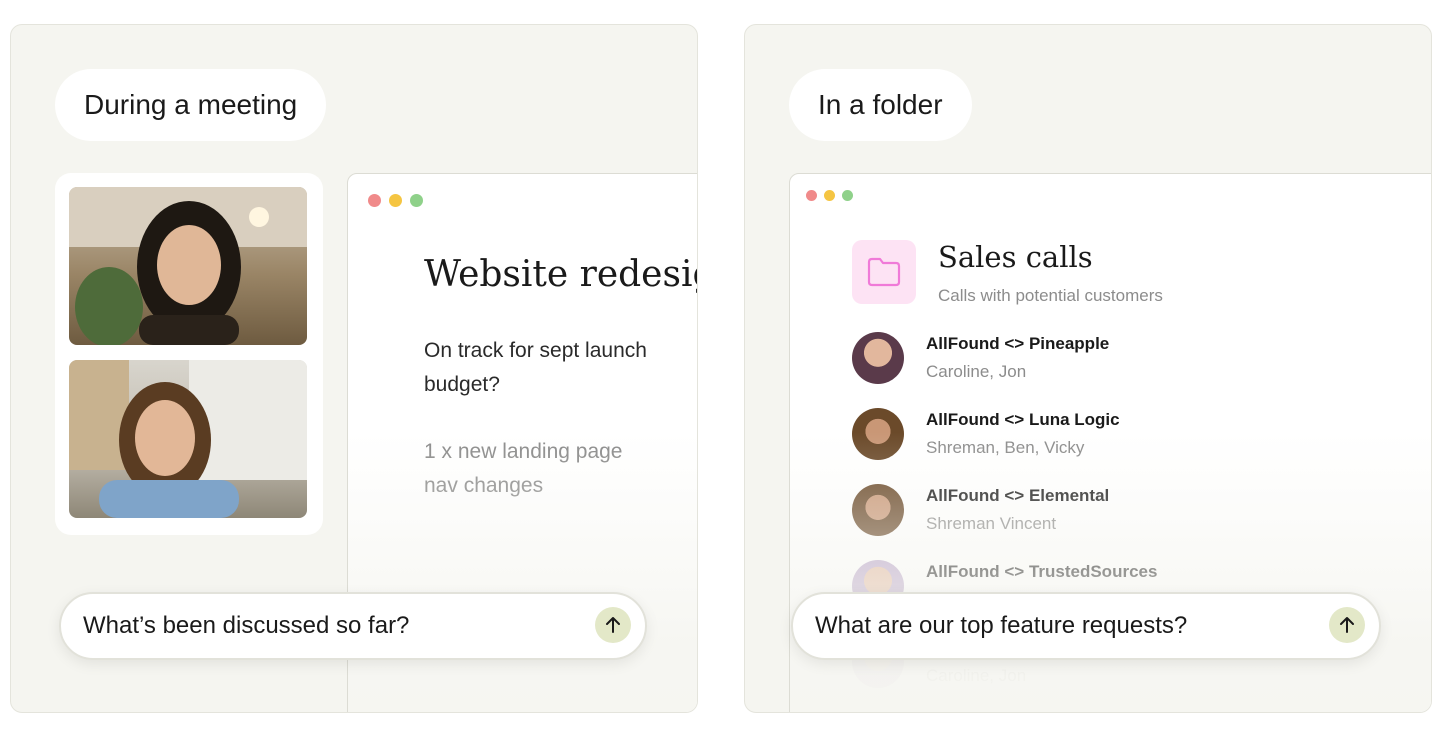 The width and height of the screenshot is (1456, 733). Describe the element at coordinates (1023, 419) in the screenshot. I see `call-title: AllFound <> Luna Logic` at that location.